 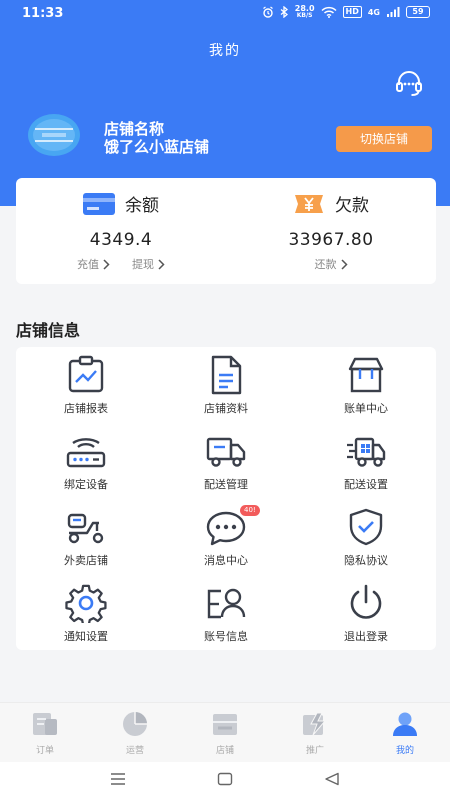 I want to click on grid-item-privacy-policy: 隐私协议, so click(x=366, y=537).